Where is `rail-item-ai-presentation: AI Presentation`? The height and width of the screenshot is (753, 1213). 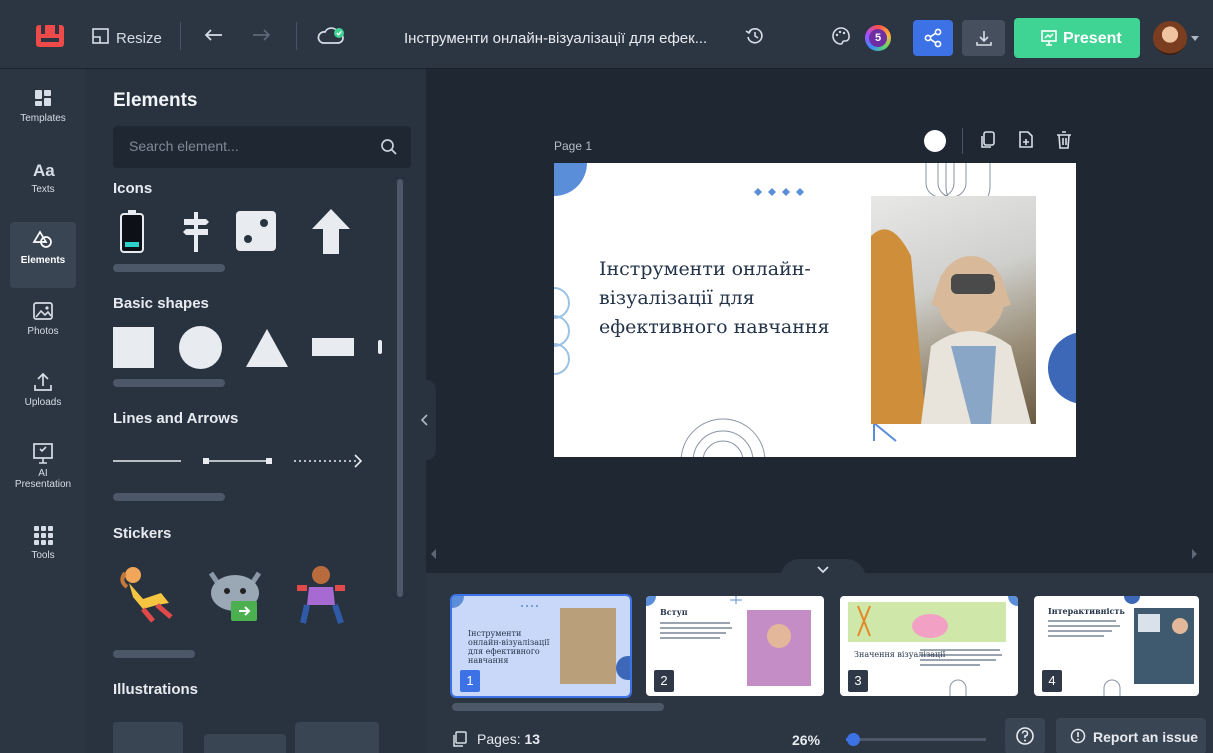
rail-item-ai-presentation: AI Presentation is located at coordinates (43, 468).